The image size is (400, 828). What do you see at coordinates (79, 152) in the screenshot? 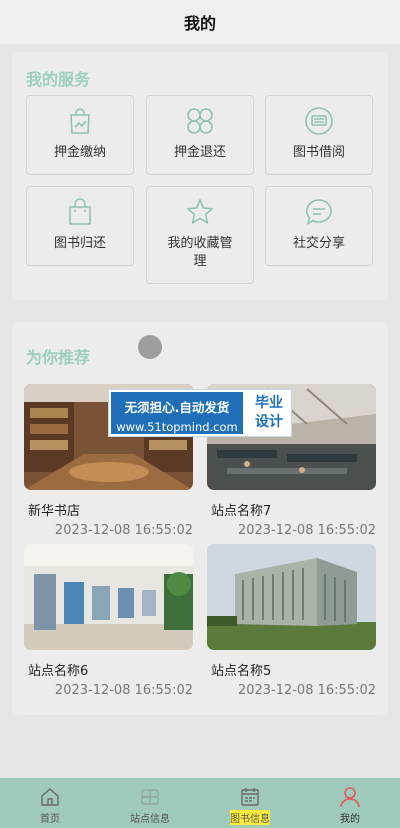
I see `service-label: 押金缴纳` at bounding box center [79, 152].